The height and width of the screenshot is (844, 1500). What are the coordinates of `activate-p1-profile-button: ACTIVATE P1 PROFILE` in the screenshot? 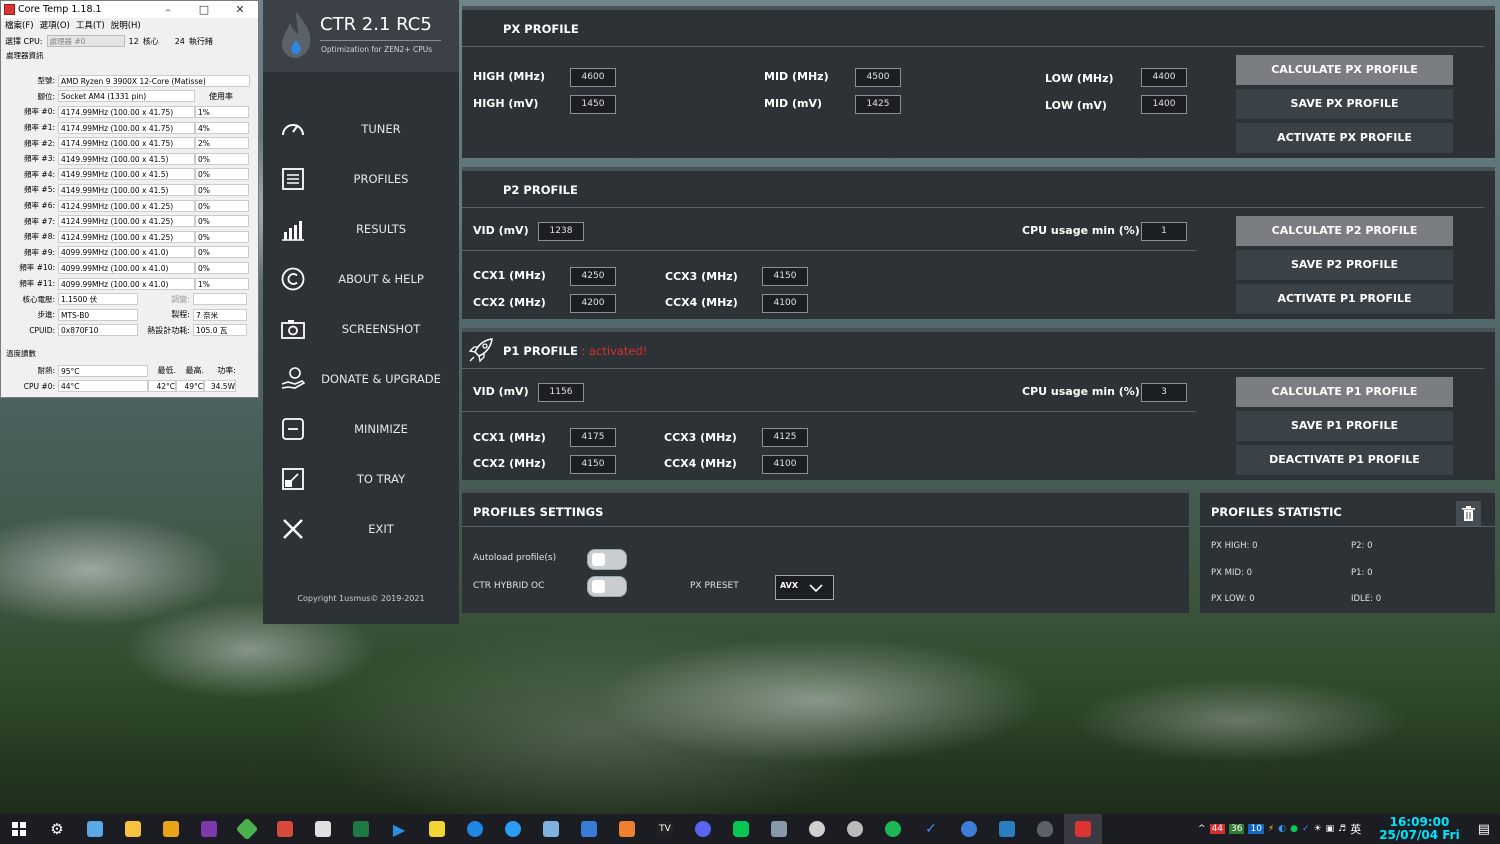 It's located at (1344, 299).